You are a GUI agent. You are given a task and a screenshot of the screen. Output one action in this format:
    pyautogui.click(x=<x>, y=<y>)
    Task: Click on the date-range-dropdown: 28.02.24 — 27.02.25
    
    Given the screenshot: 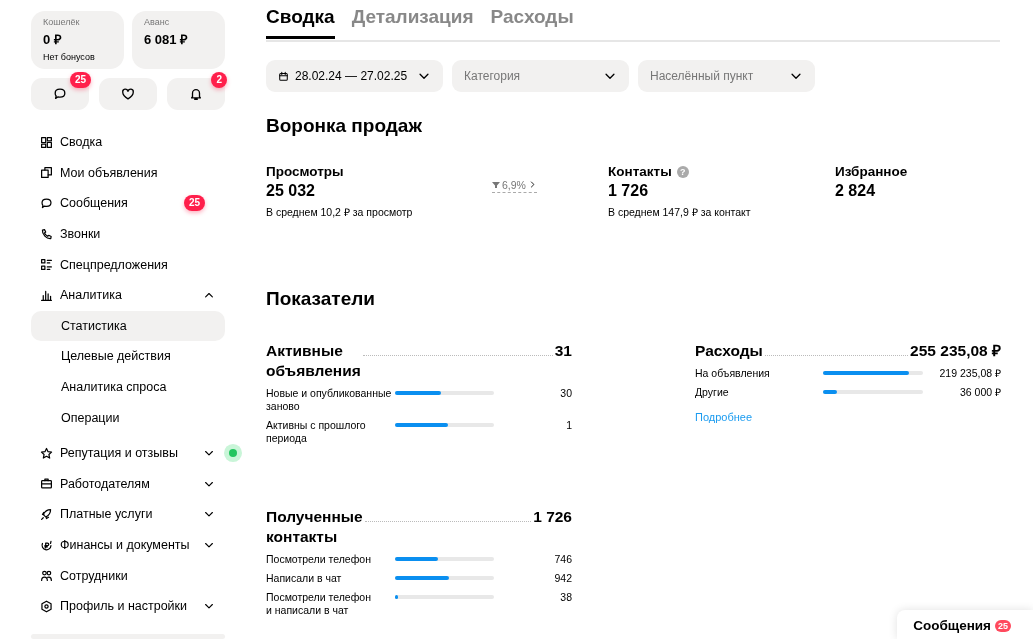 What is the action you would take?
    pyautogui.click(x=354, y=76)
    